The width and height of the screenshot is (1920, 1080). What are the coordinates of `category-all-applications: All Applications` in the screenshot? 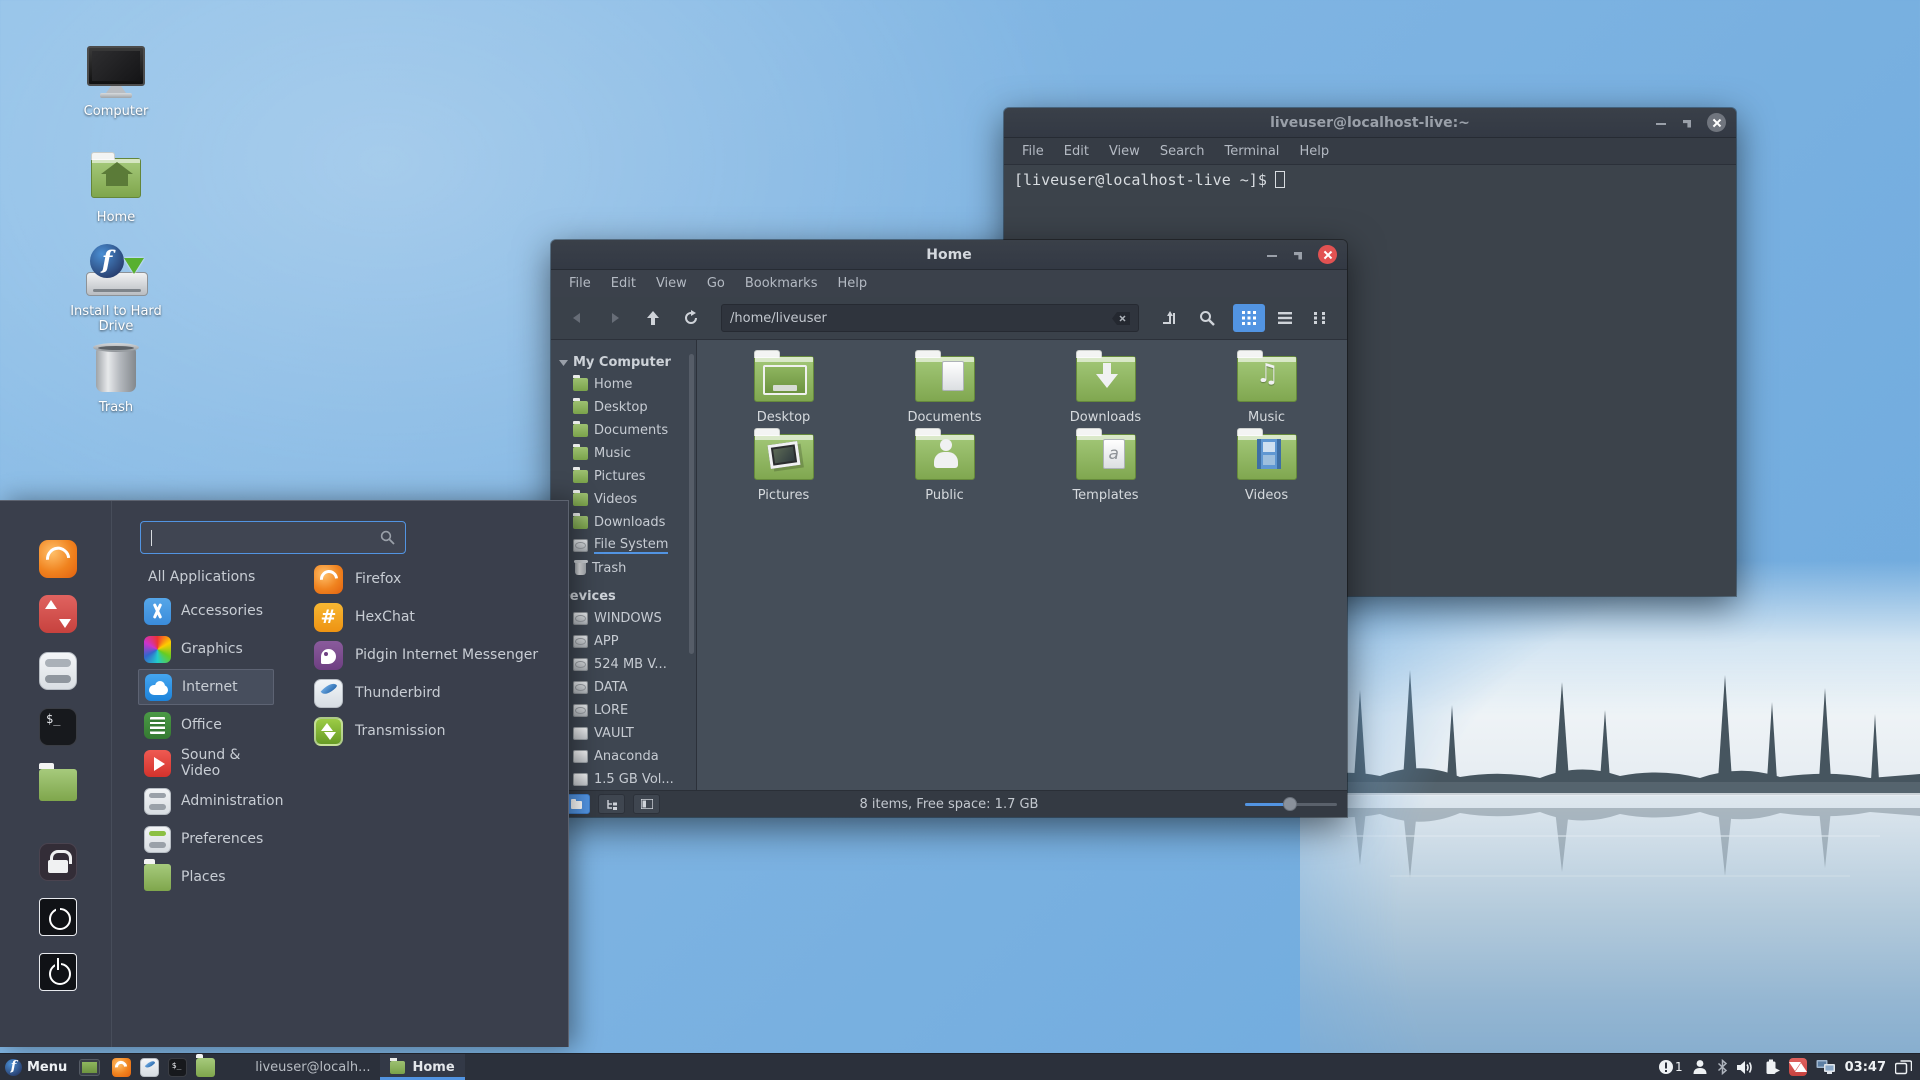 It's located at (206, 577).